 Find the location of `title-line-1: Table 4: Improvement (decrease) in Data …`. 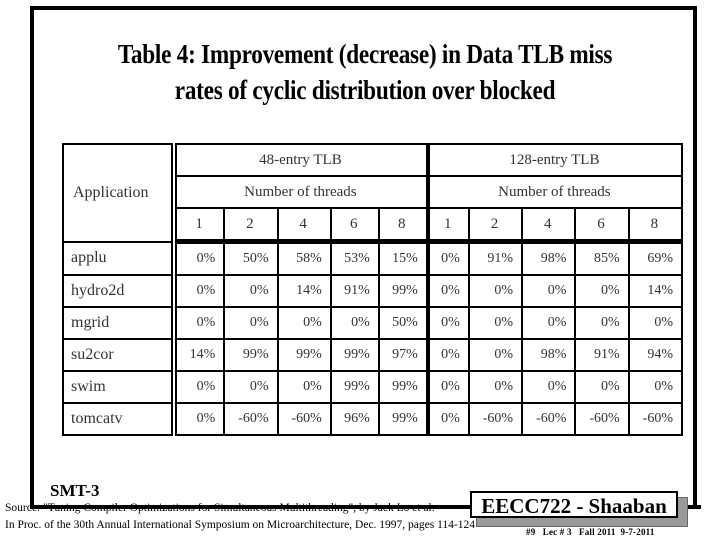

title-line-1: Table 4: Improvement (decrease) in Data … is located at coordinates (365, 54).